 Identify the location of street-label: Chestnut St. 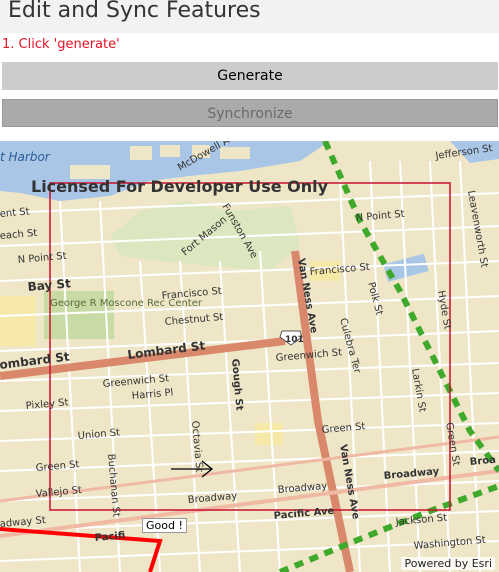
(193, 320).